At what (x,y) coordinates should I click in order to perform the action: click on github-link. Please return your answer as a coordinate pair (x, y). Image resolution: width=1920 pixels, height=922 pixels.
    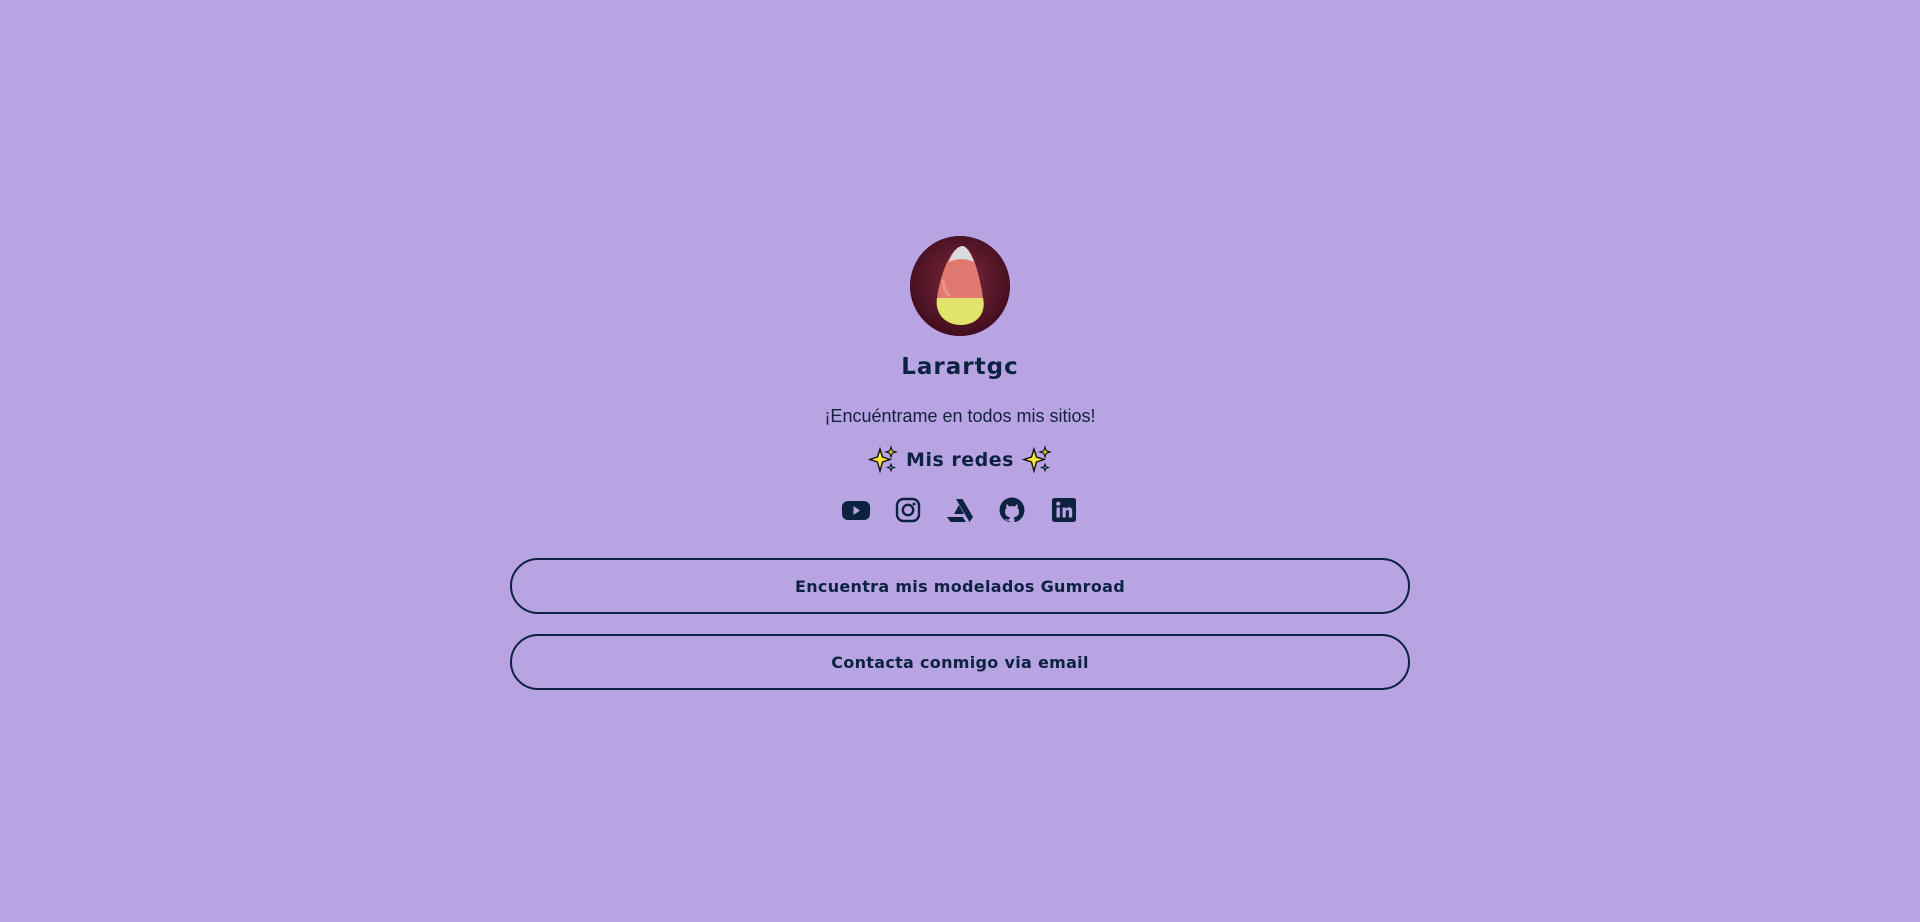
    Looking at the image, I should click on (1012, 510).